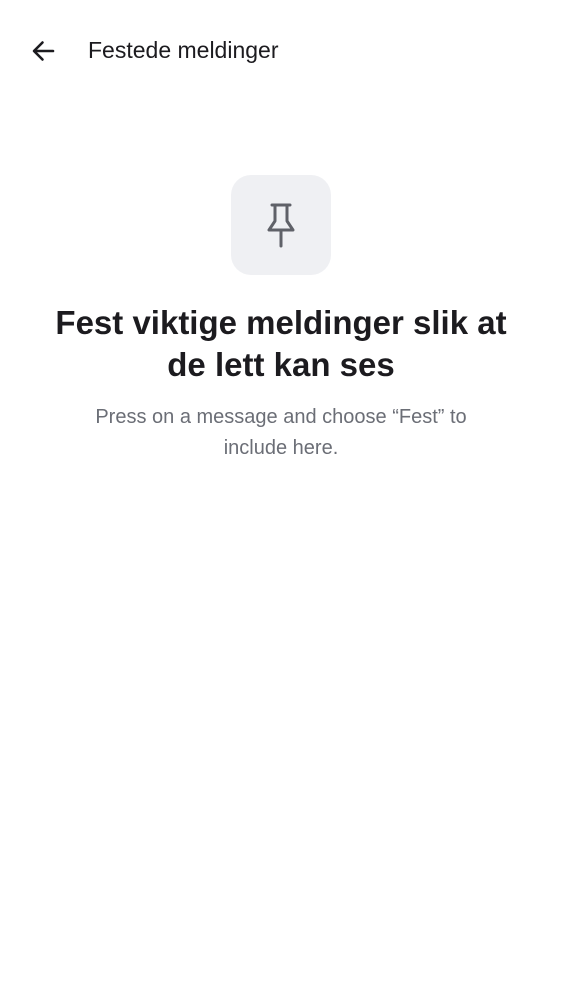  Describe the element at coordinates (183, 50) in the screenshot. I see `page-title: Festede meldinger` at that location.